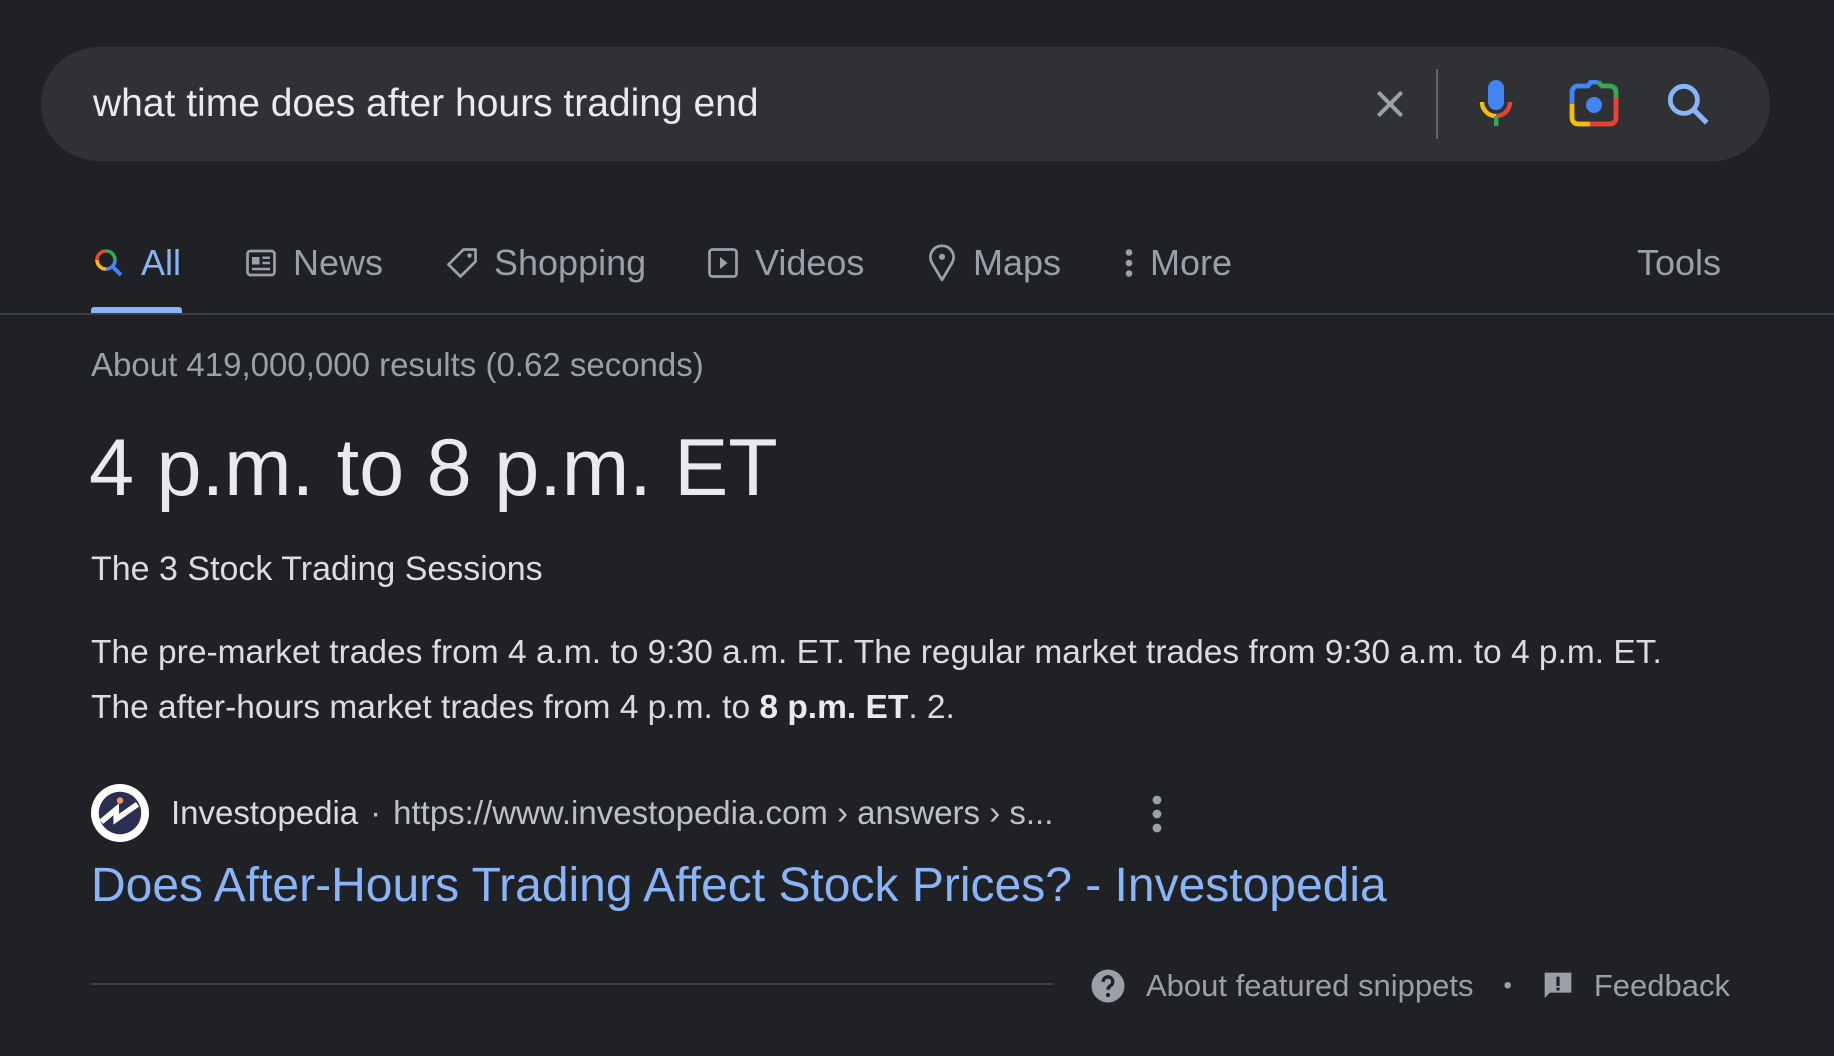 This screenshot has width=1834, height=1056. I want to click on microphone-icon, so click(1496, 103).